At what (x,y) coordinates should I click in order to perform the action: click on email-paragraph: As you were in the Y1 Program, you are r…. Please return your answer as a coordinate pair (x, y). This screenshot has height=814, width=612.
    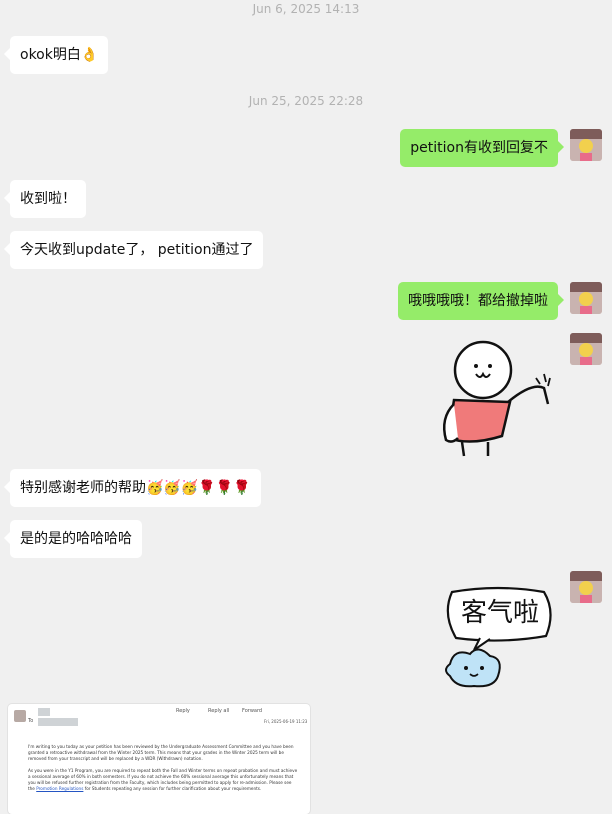
    Looking at the image, I should click on (163, 779).